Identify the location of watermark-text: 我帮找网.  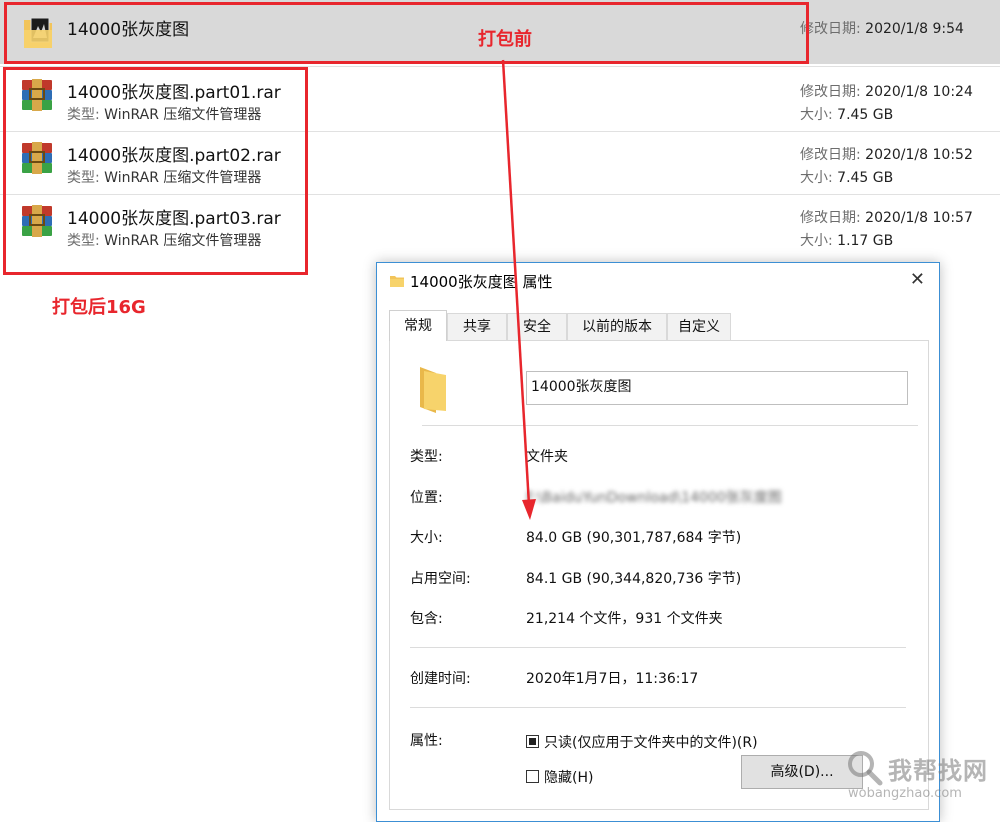
(938, 771).